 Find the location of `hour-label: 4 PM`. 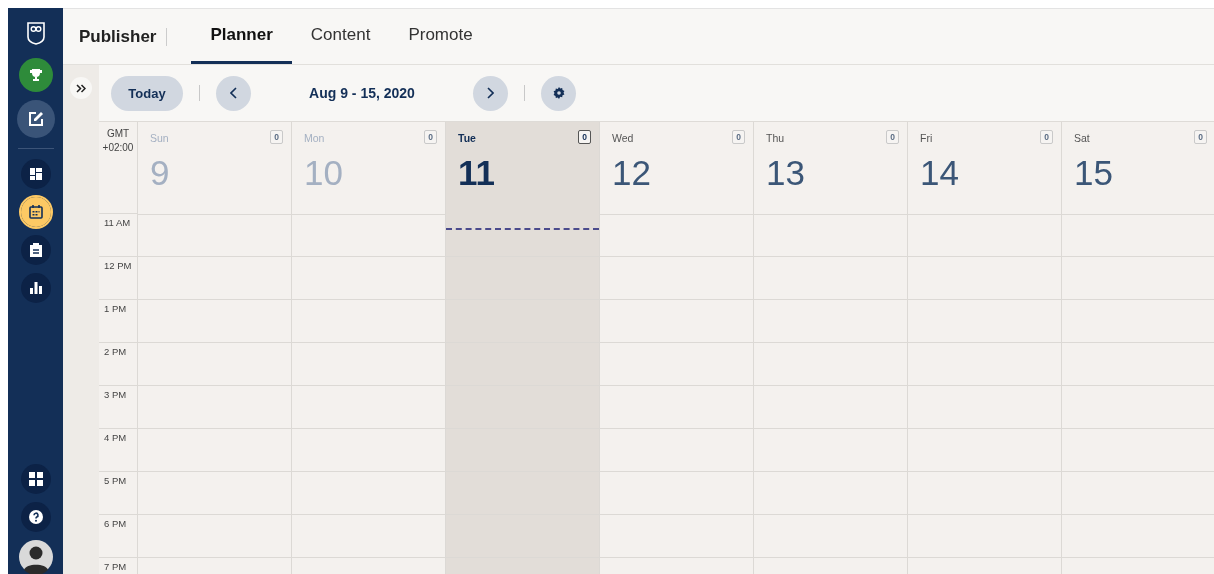

hour-label: 4 PM is located at coordinates (118, 450).